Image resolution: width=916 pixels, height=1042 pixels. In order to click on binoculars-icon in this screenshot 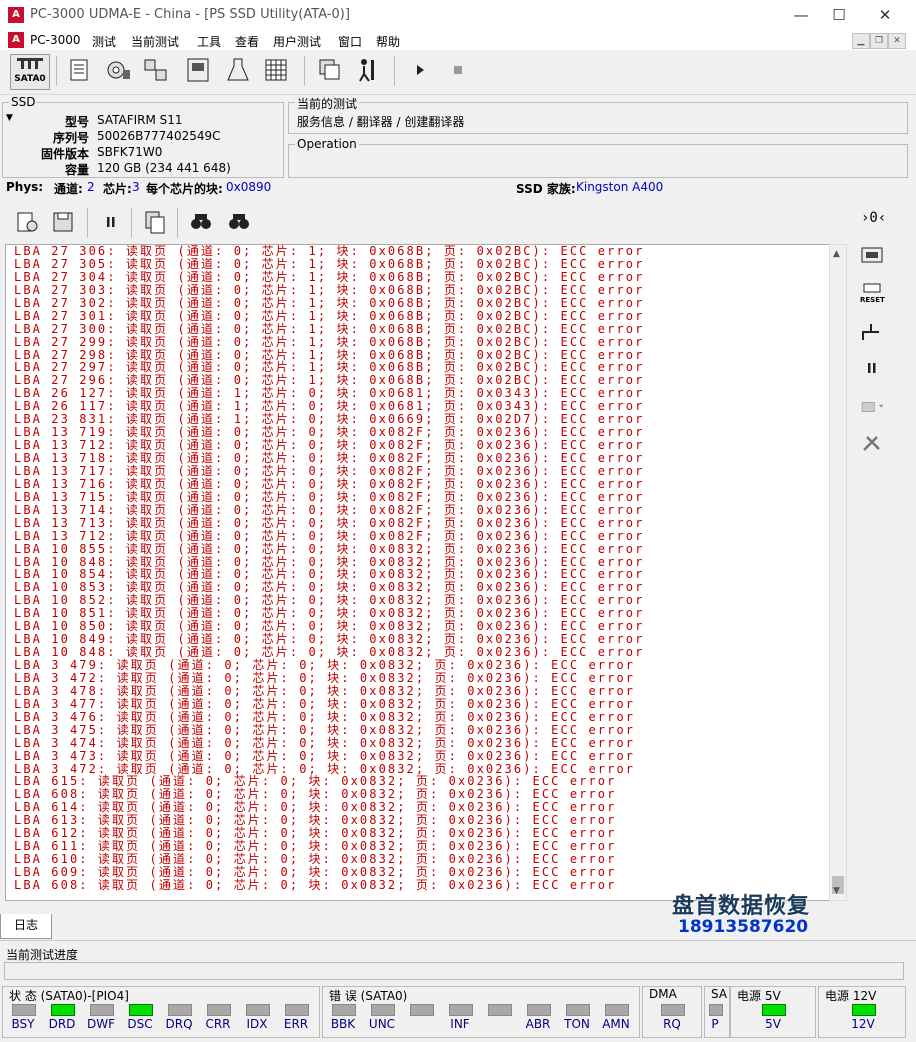, I will do `click(201, 222)`.